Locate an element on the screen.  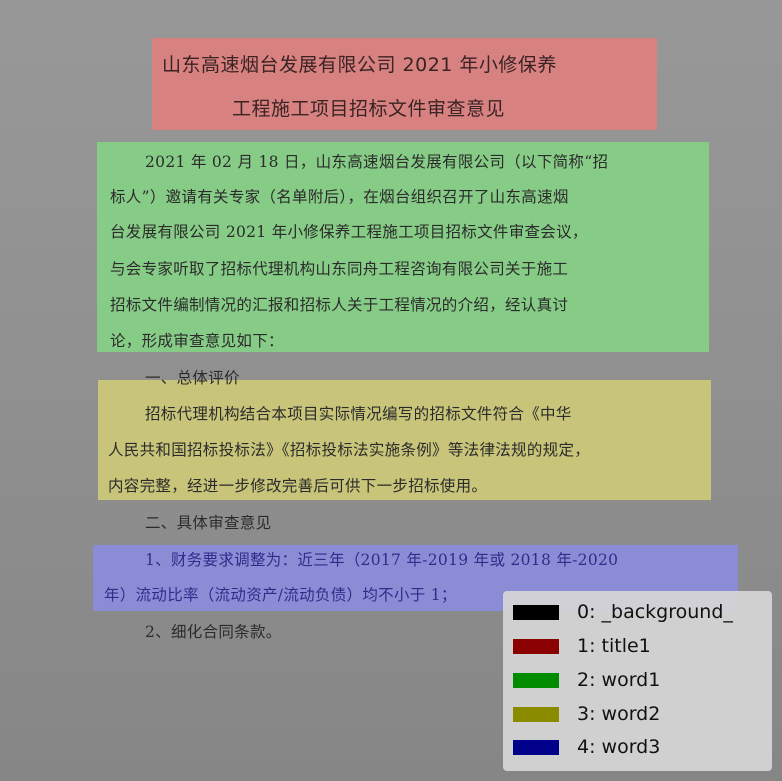
legend-label: 1: title1 is located at coordinates (614, 646).